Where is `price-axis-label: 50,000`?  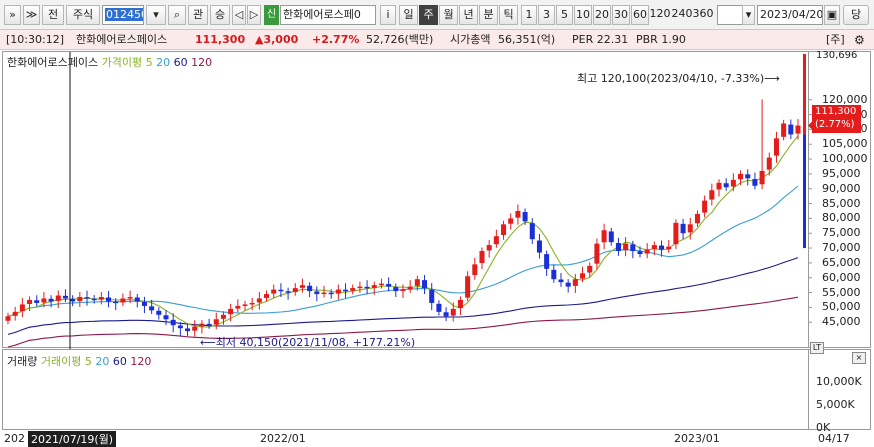
price-axis-label: 50,000 is located at coordinates (841, 307).